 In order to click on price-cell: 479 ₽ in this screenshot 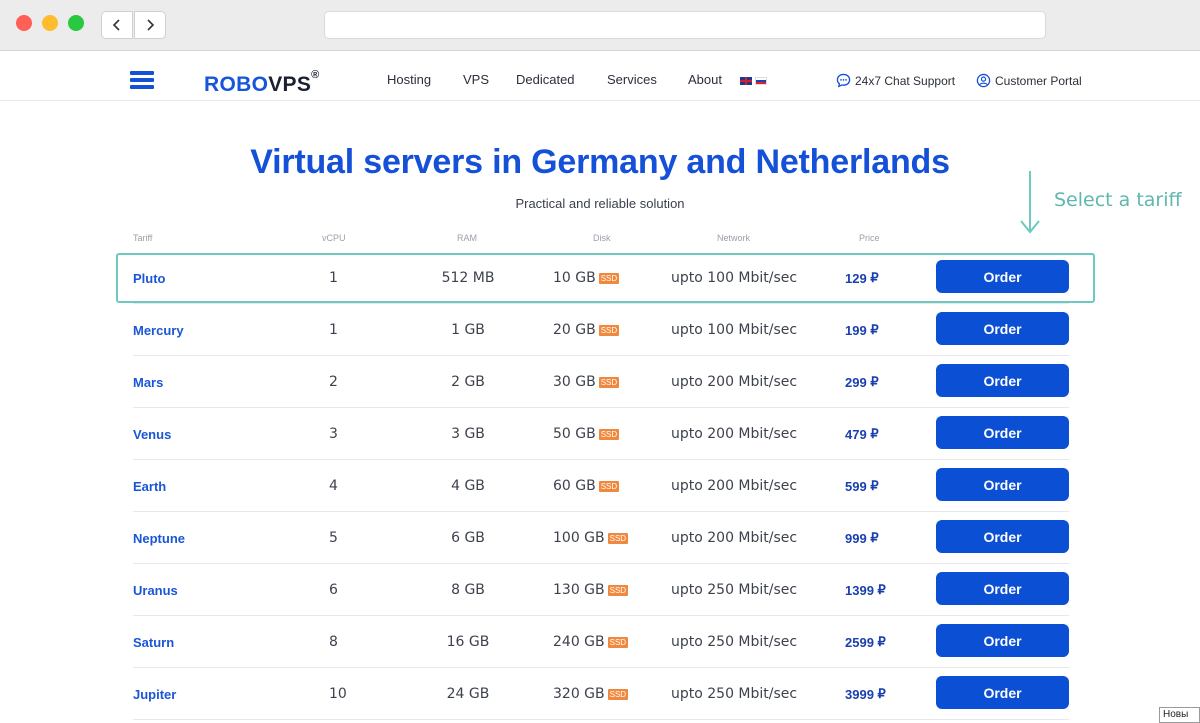, I will do `click(862, 434)`.